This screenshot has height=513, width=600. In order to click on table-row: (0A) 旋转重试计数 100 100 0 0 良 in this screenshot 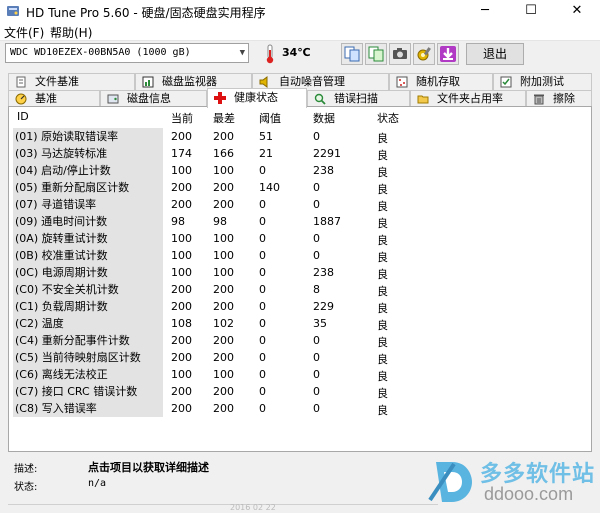, I will do `click(223, 238)`.